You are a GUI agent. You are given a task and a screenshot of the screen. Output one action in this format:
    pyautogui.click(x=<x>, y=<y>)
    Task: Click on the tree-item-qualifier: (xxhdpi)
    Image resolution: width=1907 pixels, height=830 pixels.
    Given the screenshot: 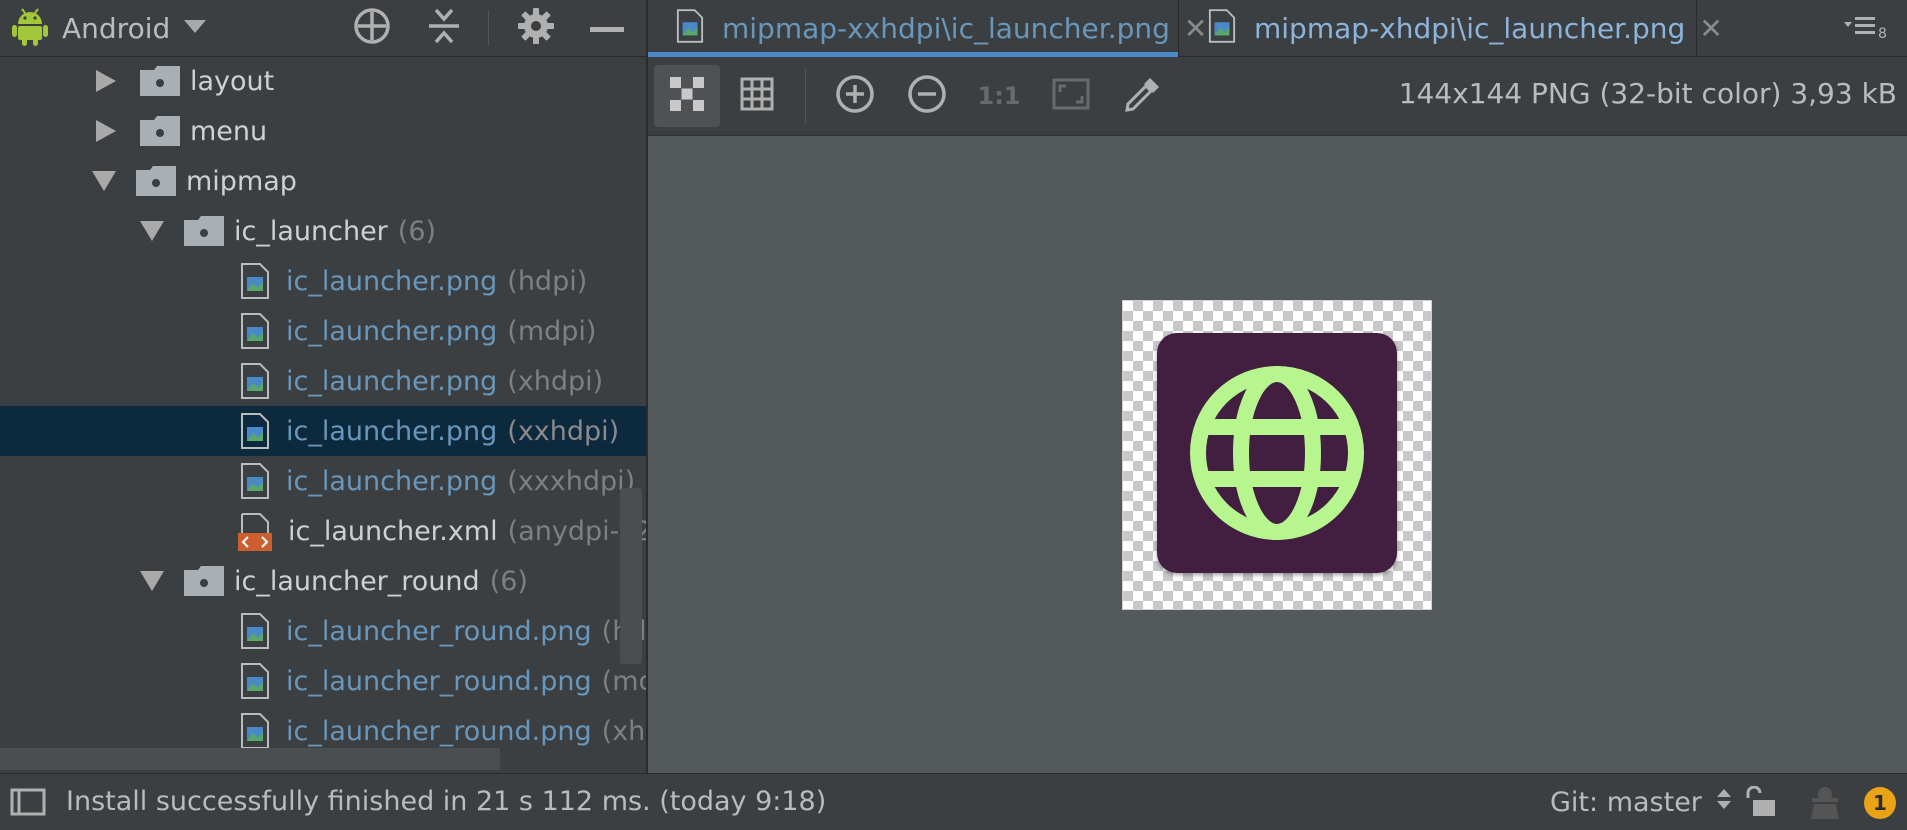 What is the action you would take?
    pyautogui.click(x=563, y=431)
    